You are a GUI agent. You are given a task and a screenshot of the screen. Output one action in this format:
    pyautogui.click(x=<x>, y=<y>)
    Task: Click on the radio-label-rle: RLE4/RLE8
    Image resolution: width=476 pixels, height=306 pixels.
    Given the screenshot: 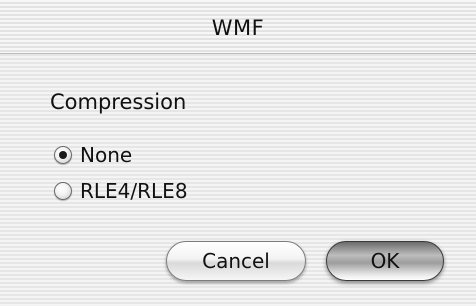 What is the action you would take?
    pyautogui.click(x=134, y=191)
    